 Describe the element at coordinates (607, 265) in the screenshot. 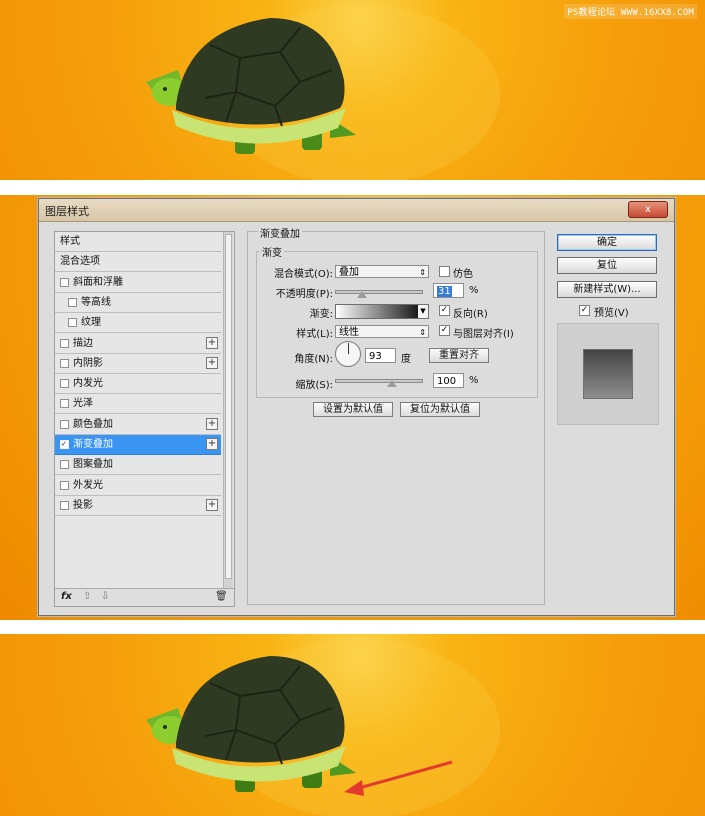

I see `reset-button: 复位` at that location.